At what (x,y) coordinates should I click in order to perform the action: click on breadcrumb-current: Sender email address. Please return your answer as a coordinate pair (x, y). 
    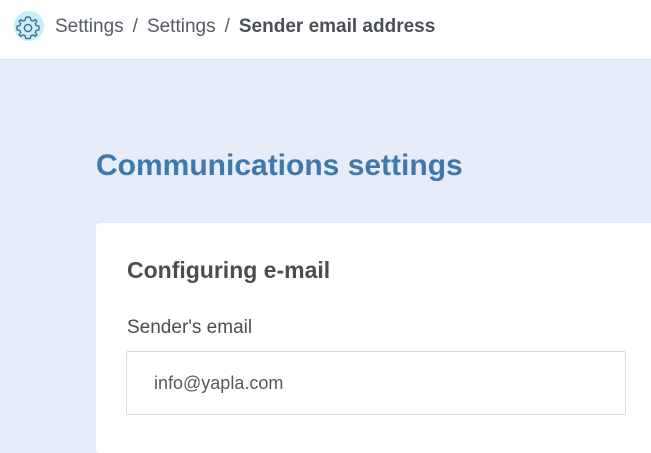
    Looking at the image, I should click on (337, 26).